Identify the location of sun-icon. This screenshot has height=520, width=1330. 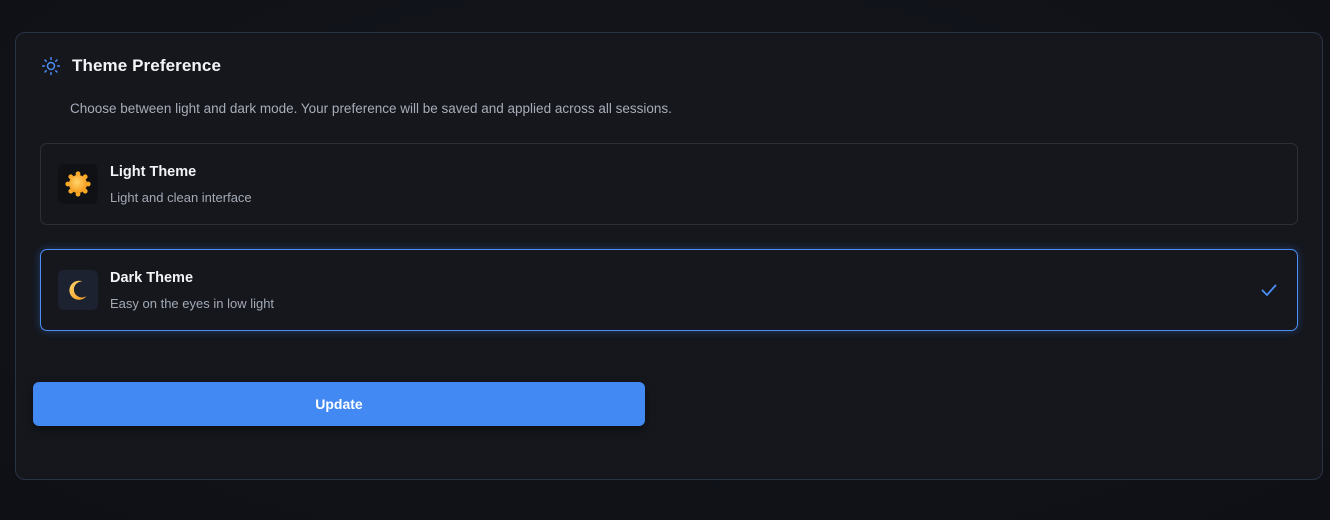
(78, 184).